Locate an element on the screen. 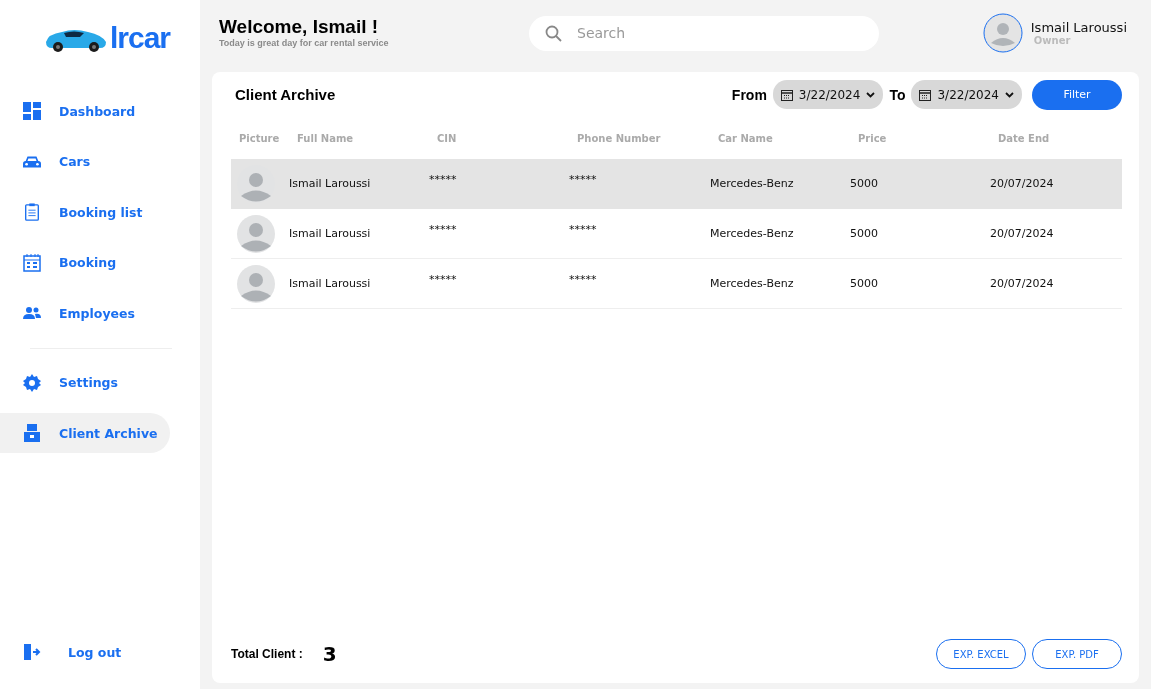 The height and width of the screenshot is (689, 1151). total-label: Total Client : is located at coordinates (267, 654).